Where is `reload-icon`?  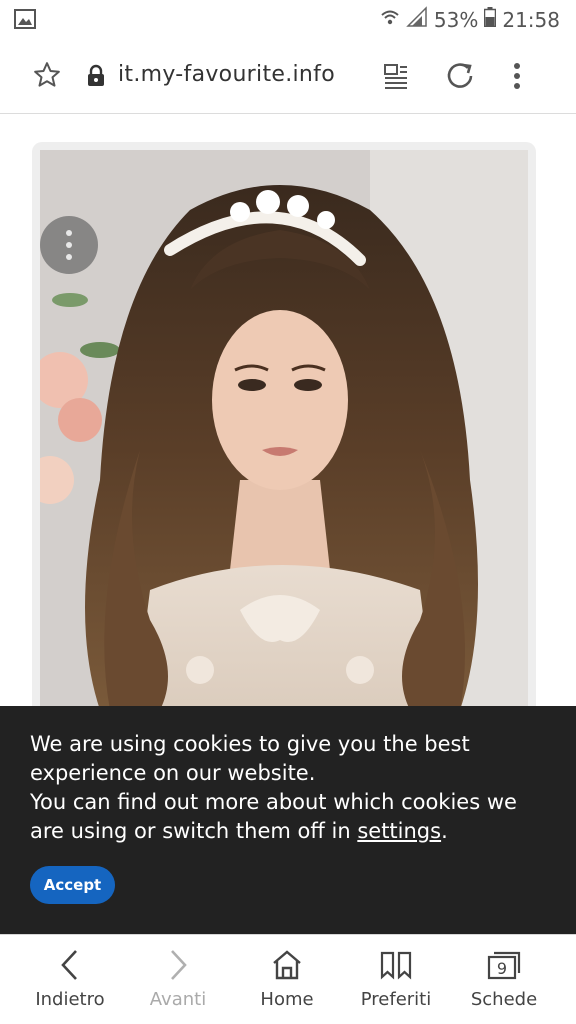
reload-icon is located at coordinates (460, 78).